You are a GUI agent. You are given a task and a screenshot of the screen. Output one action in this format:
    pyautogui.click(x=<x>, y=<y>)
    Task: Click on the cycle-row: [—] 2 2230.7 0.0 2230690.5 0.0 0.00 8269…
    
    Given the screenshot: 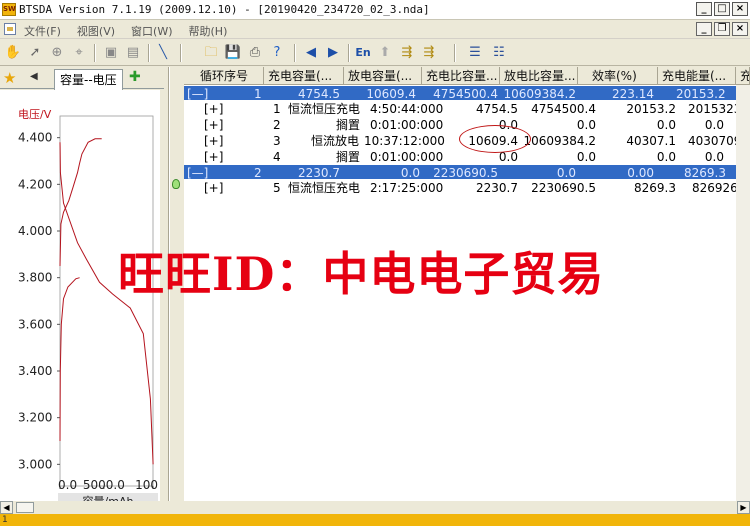 What is the action you would take?
    pyautogui.click(x=467, y=172)
    